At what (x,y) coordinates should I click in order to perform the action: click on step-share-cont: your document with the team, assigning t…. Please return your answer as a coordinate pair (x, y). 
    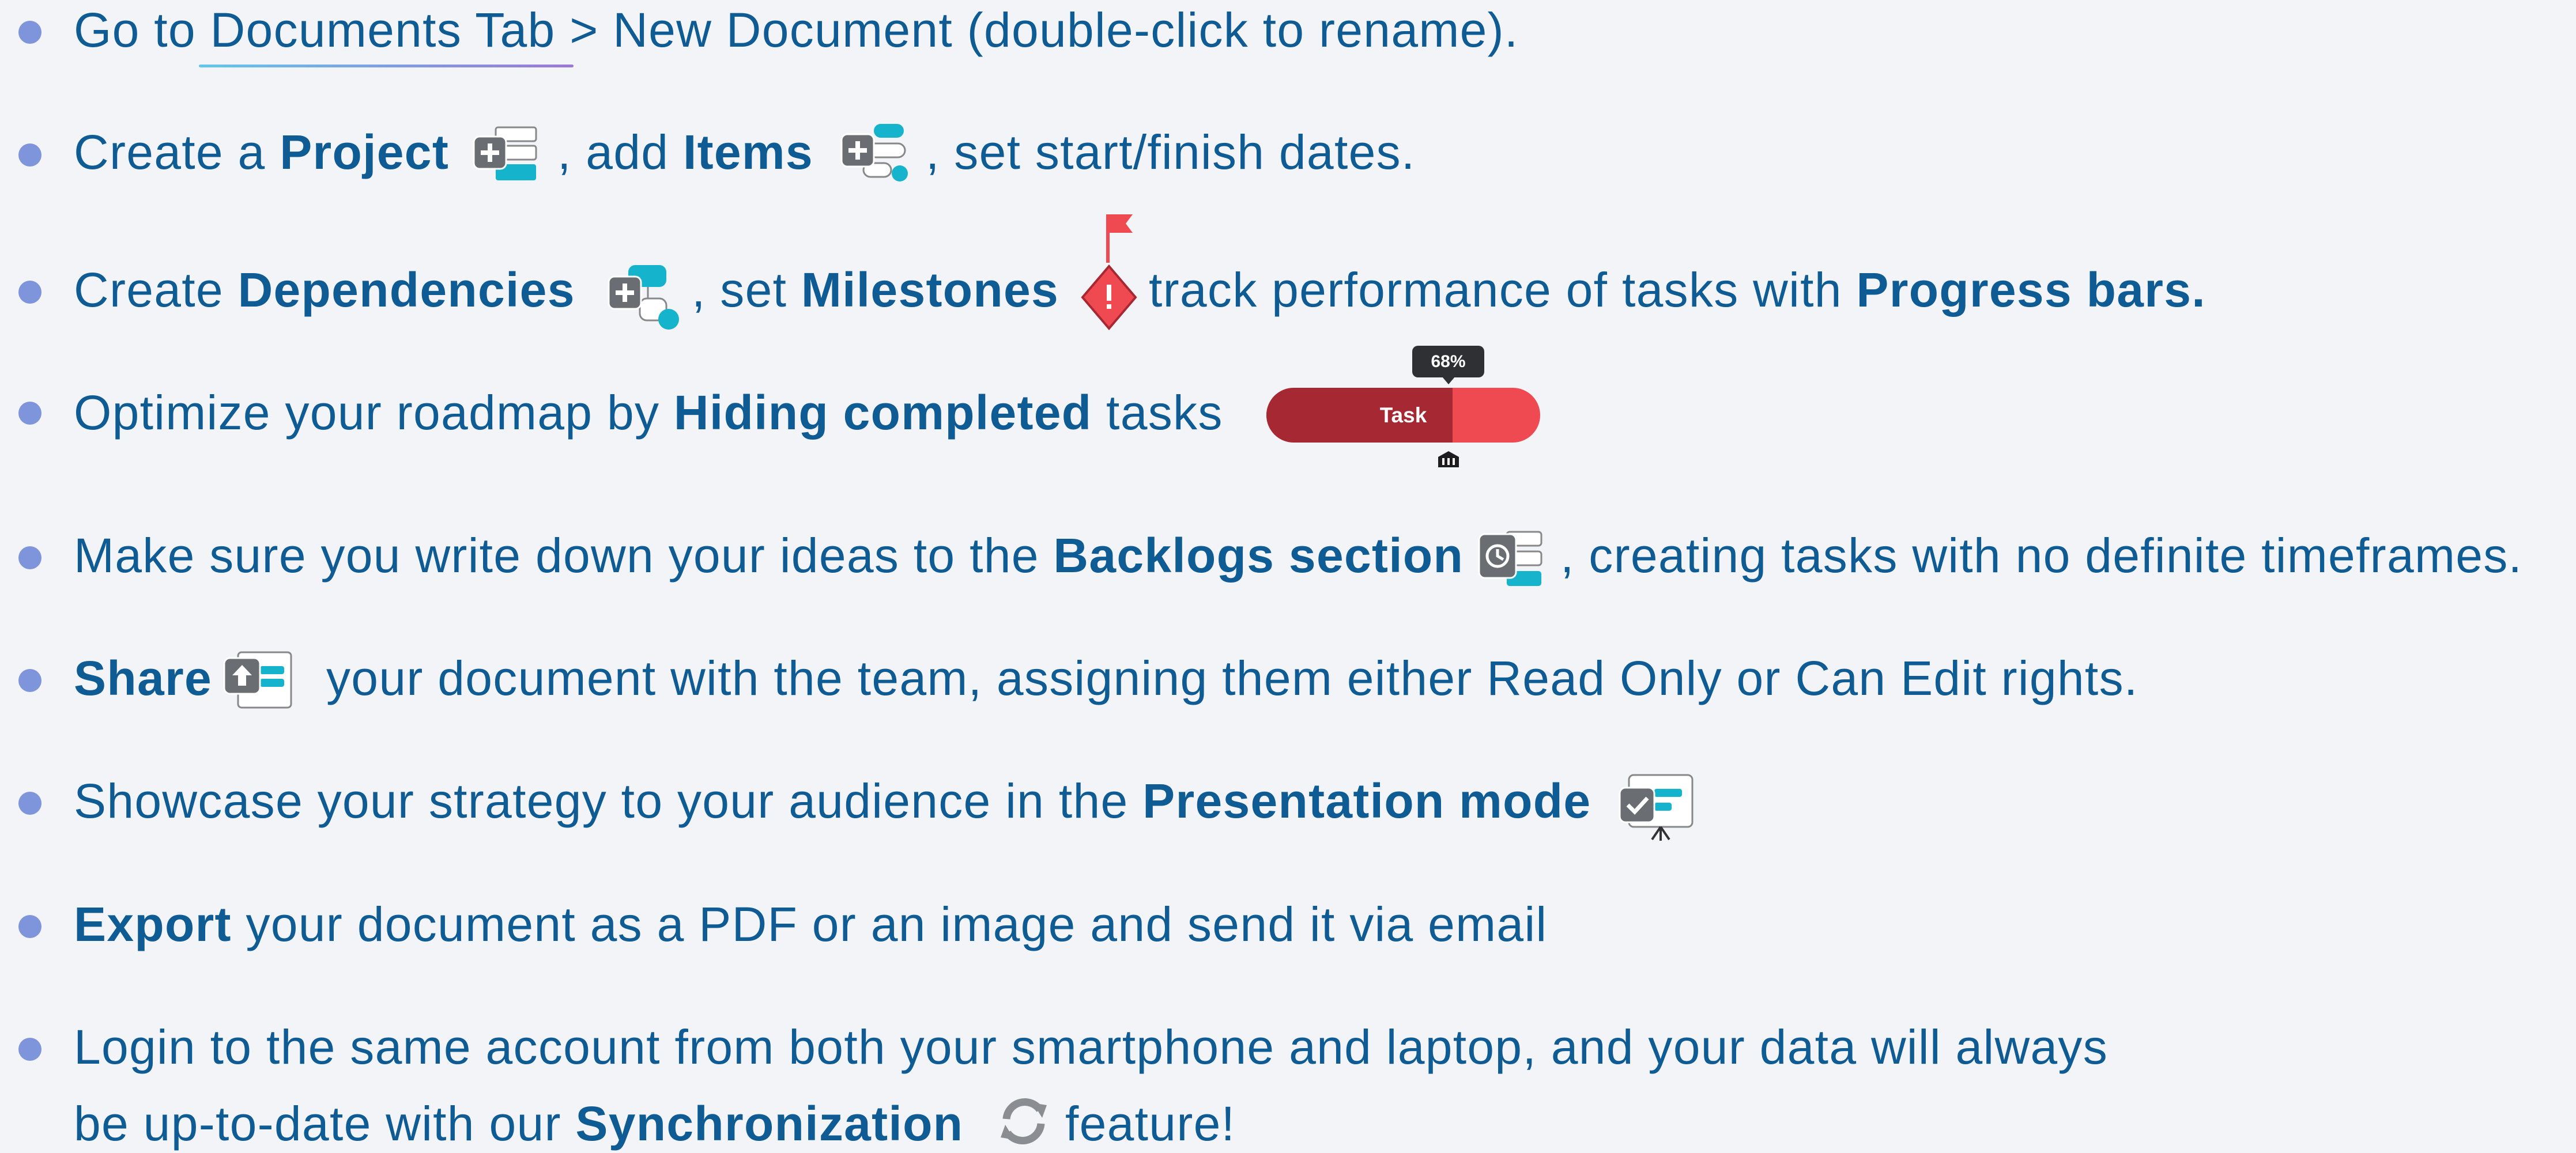
    Looking at the image, I should click on (1232, 678).